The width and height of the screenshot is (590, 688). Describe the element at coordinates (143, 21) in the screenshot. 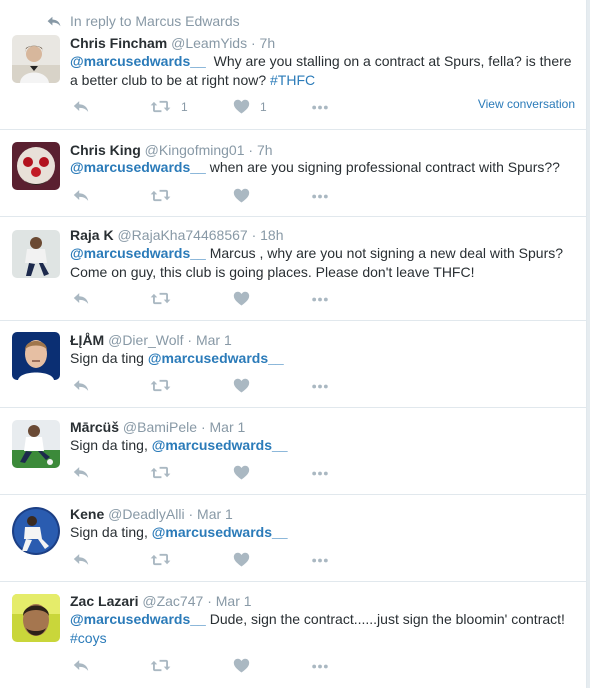

I see `reply-context: In reply to Marcus Edwards` at that location.